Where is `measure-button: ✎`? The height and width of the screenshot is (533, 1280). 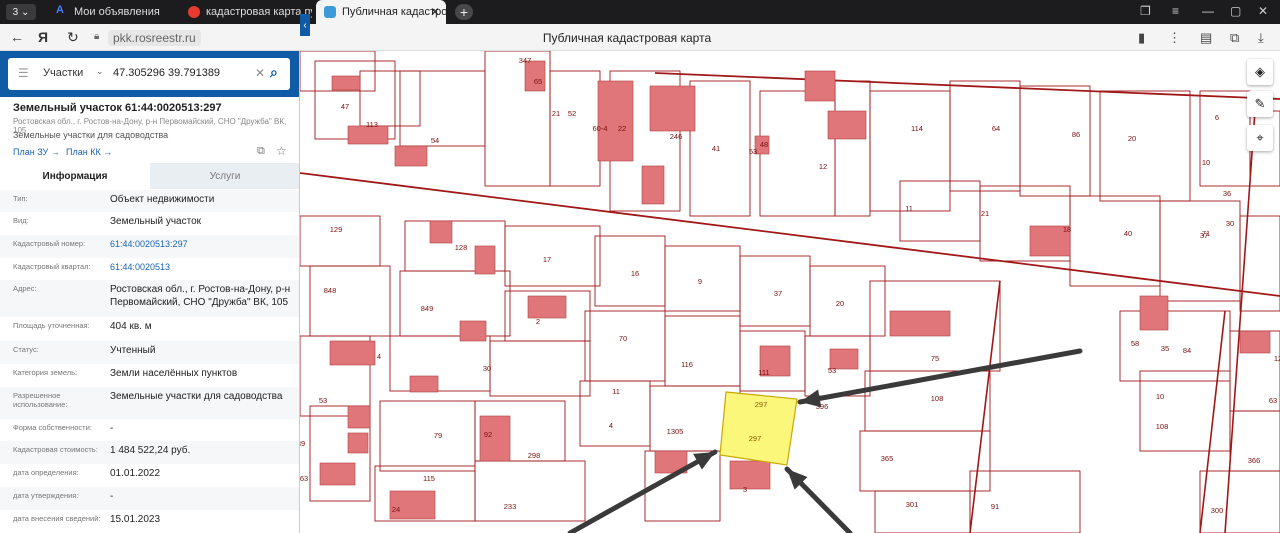
measure-button: ✎ is located at coordinates (1260, 104).